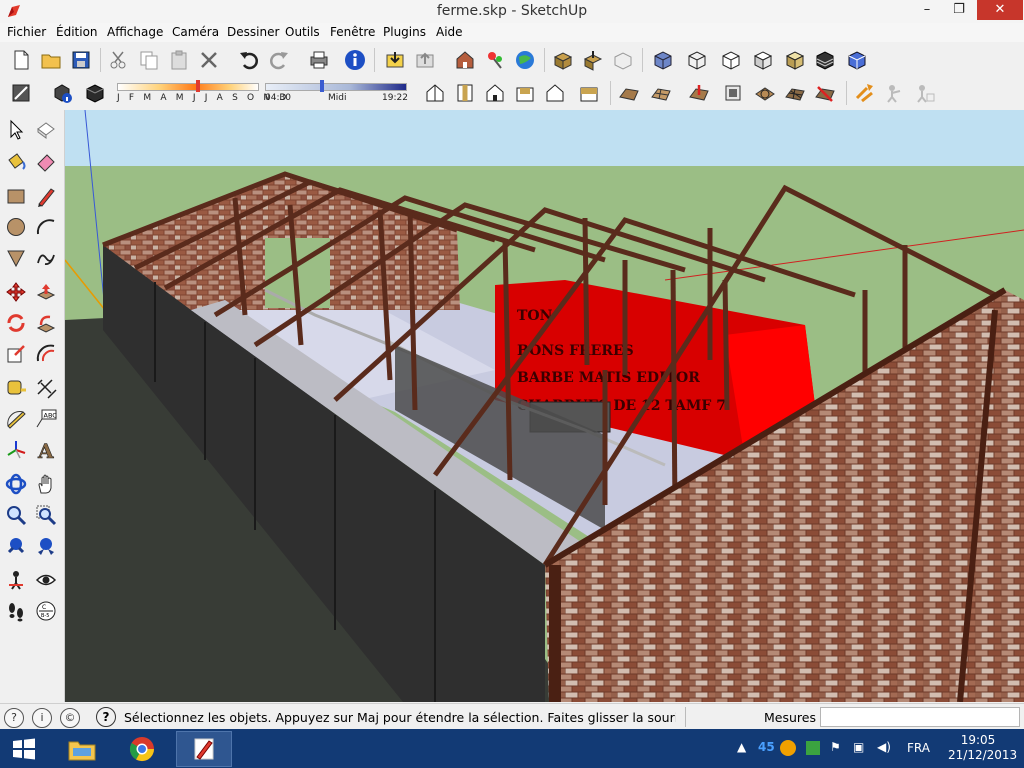 This screenshot has height=768, width=1024. Describe the element at coordinates (106, 717) in the screenshot. I see `help-icon: ?` at that location.